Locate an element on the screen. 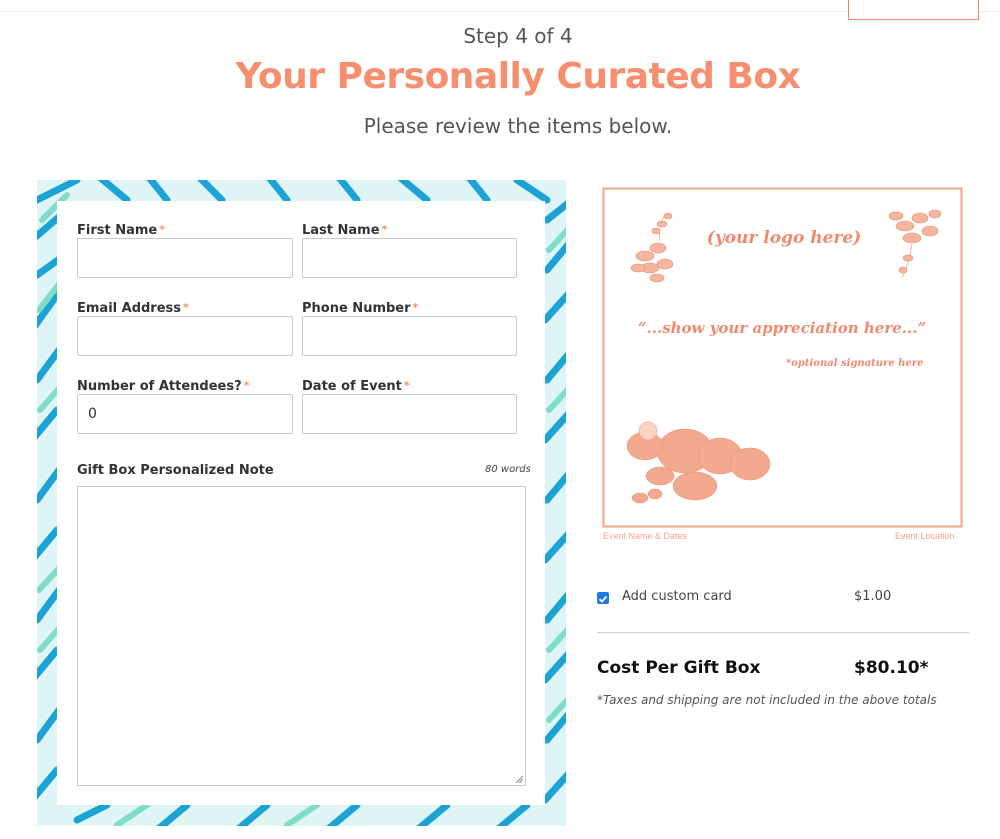 Image resolution: width=1000 pixels, height=839 pixels. last-name-label: Last Name * is located at coordinates (345, 230).